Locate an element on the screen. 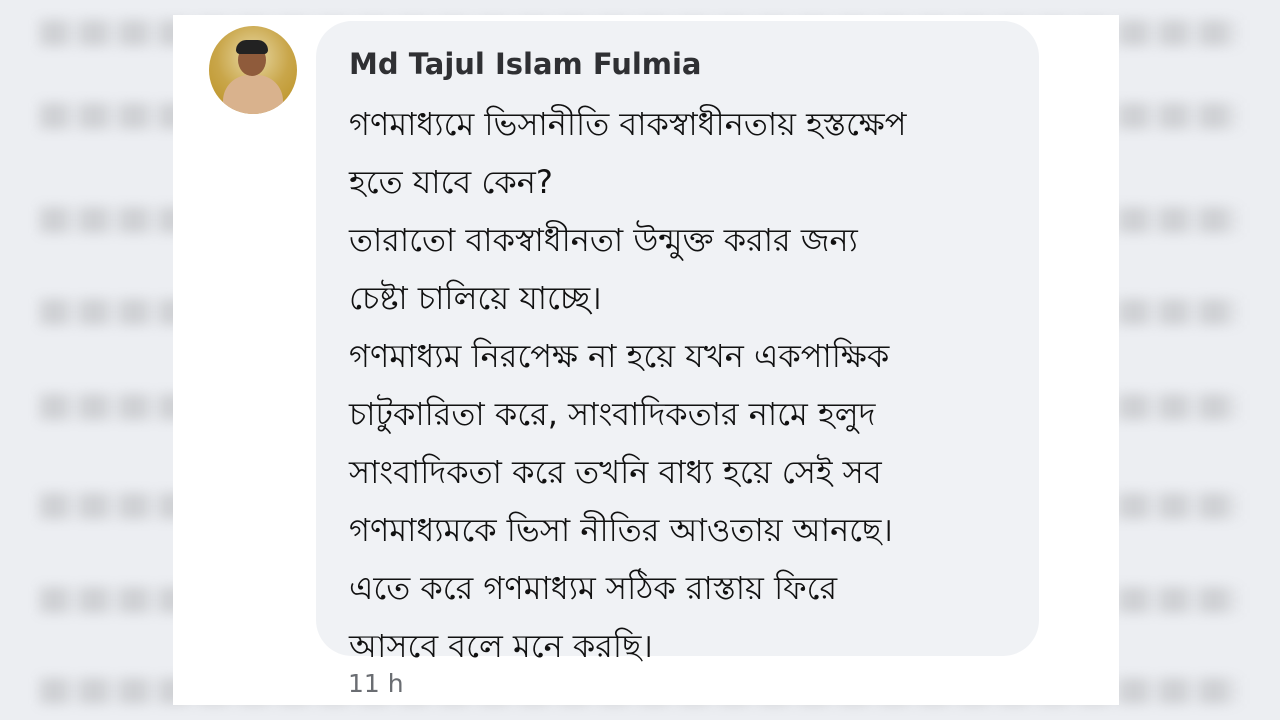 Image resolution: width=1280 pixels, height=720 pixels. comment-line: গণমাধ্যমকে ভিসা নীতির আওতায় আনছে। is located at coordinates (621, 530).